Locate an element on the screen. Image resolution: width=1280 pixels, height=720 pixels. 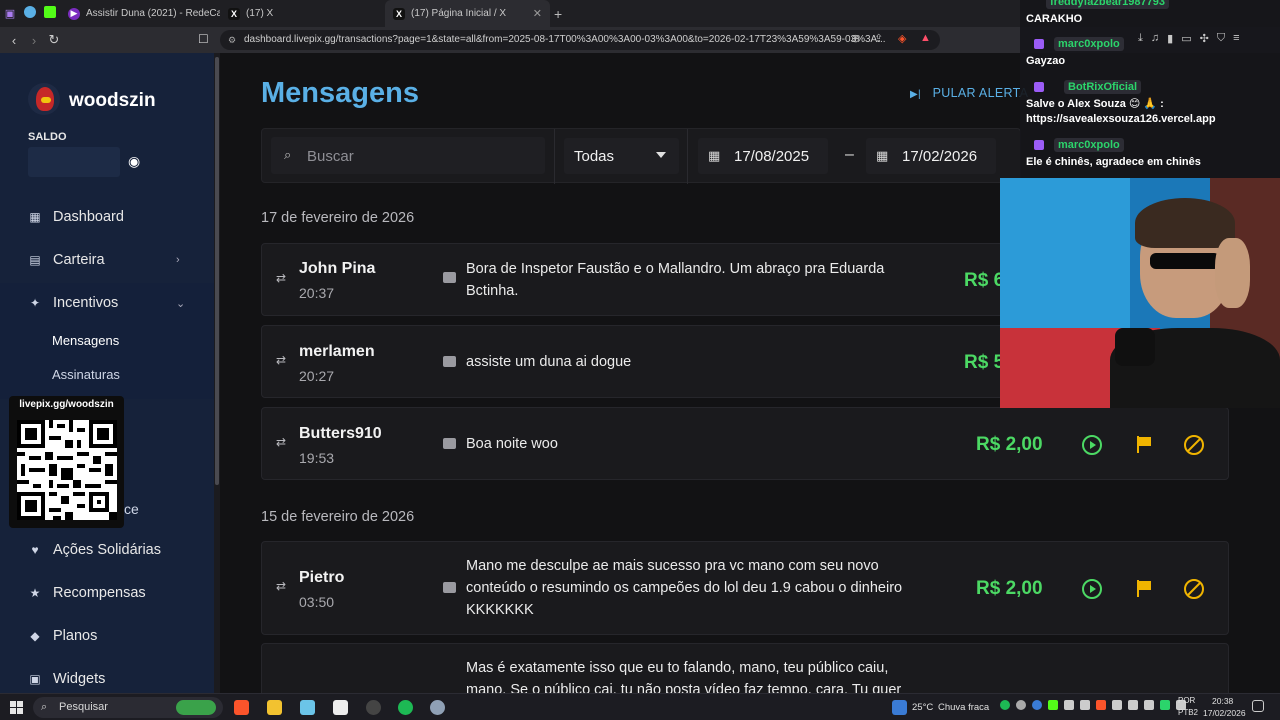
avatar is located at coordinates (44, 99).